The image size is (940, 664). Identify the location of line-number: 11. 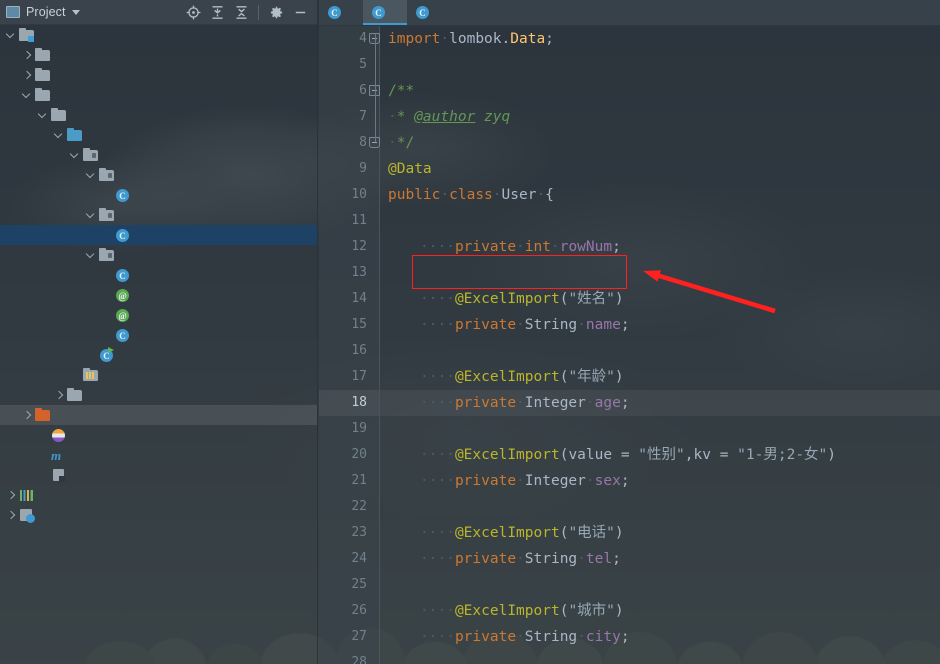
(359, 221).